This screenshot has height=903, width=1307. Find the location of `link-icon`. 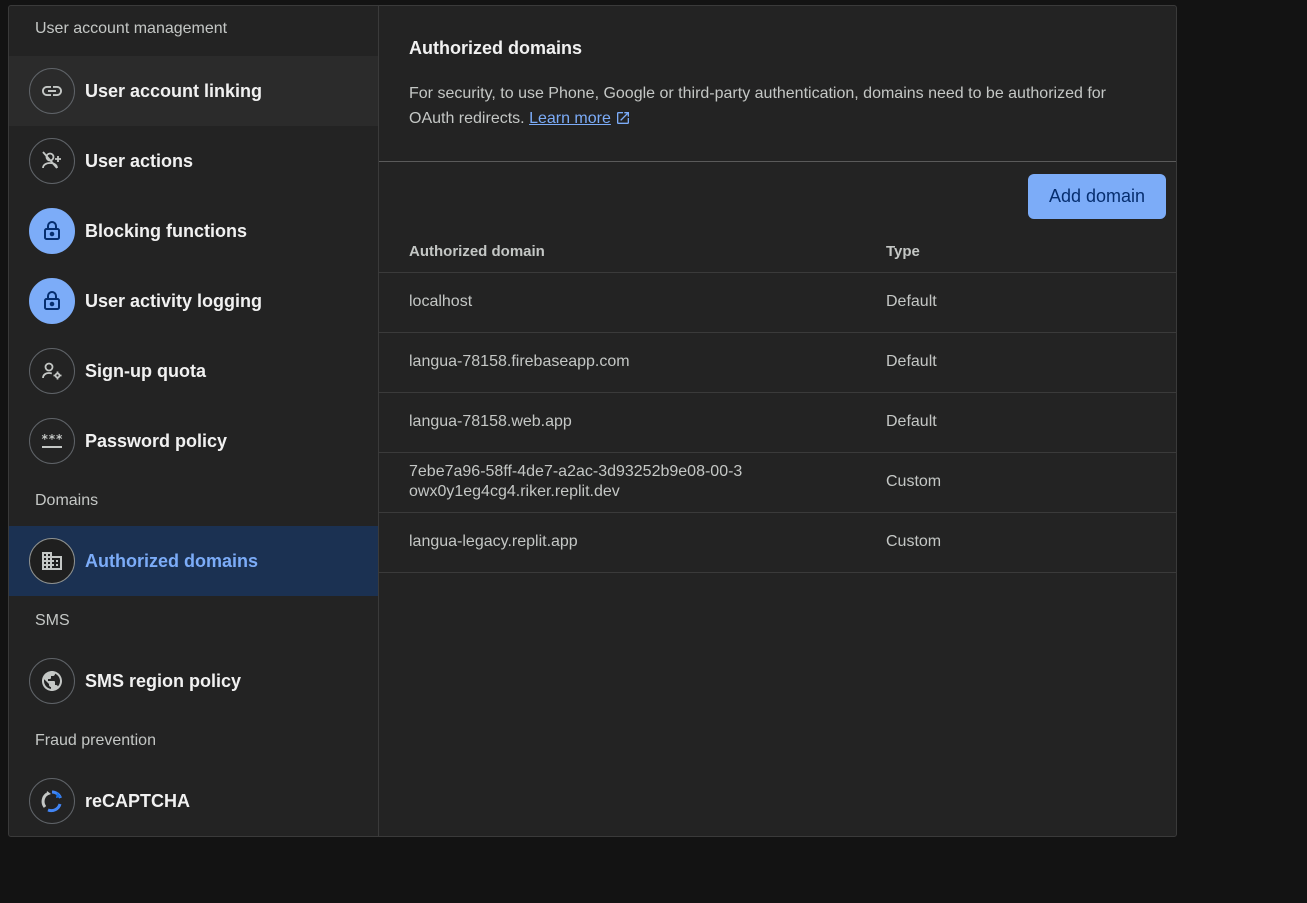

link-icon is located at coordinates (52, 91).